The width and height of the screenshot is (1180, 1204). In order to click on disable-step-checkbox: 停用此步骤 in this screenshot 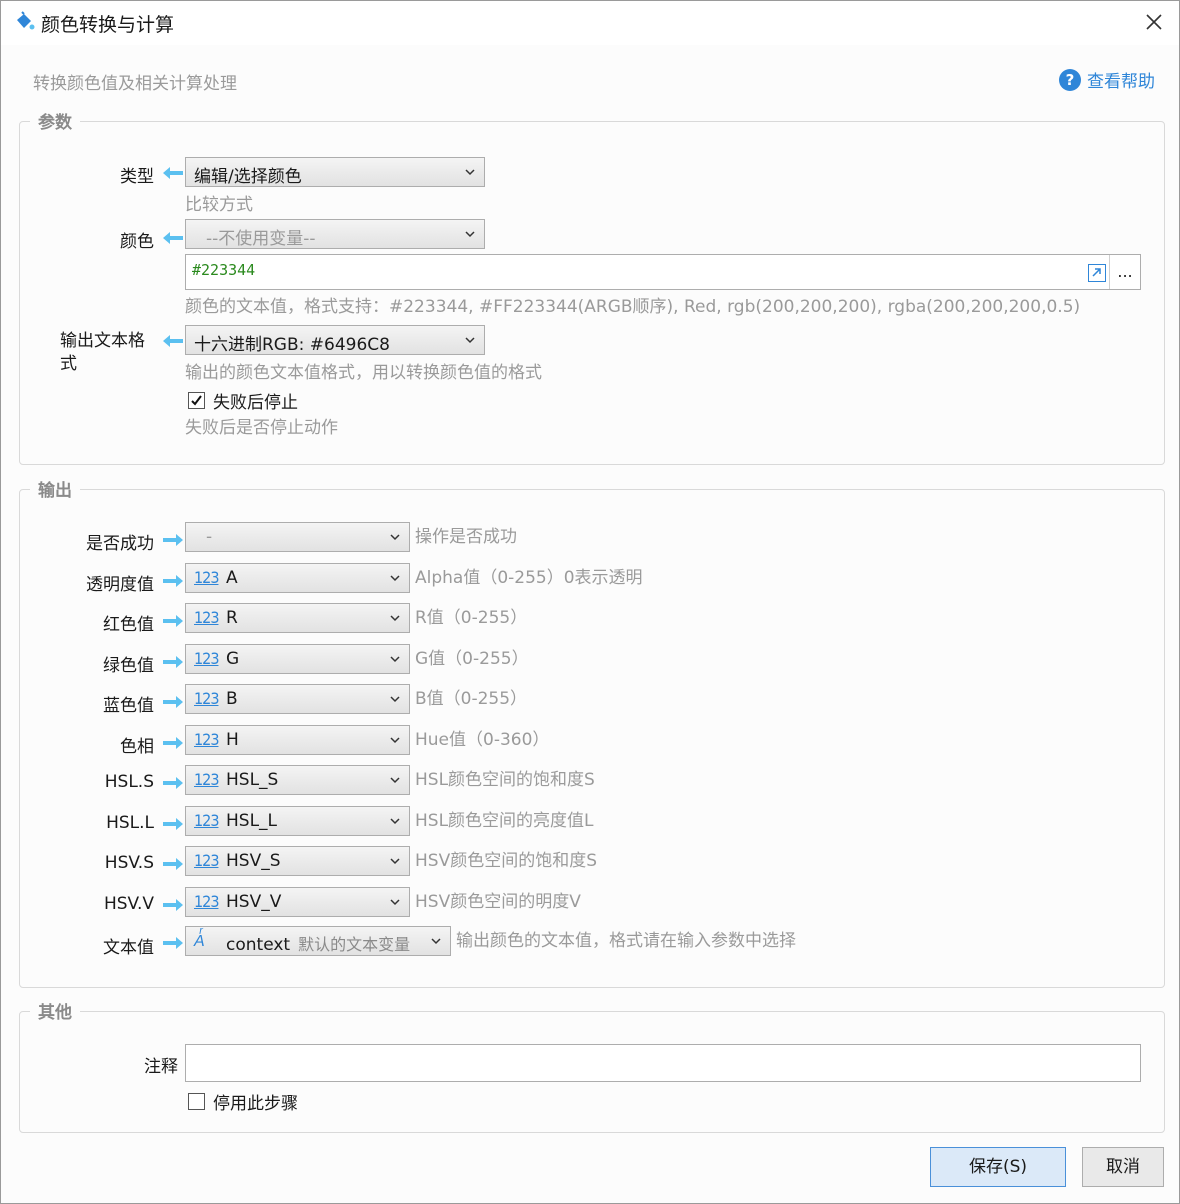, I will do `click(243, 1101)`.